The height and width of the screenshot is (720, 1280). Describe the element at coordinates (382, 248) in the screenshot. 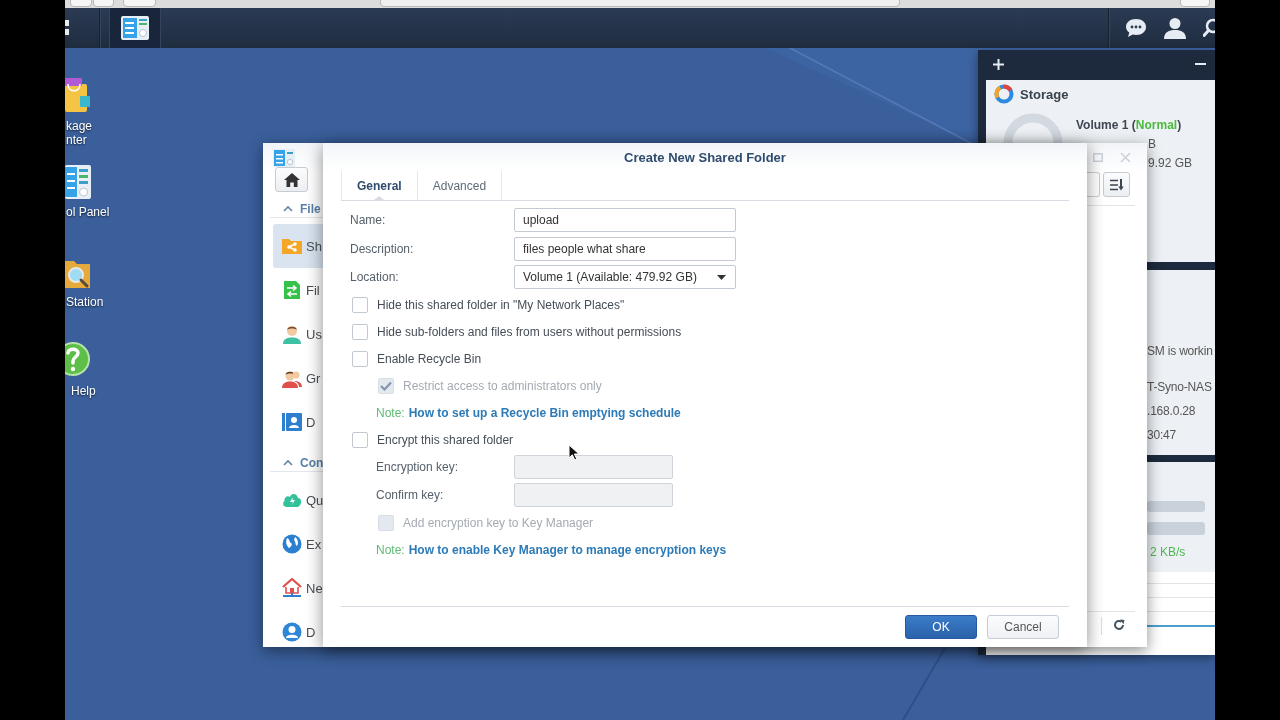

I see `field-label: Description:` at that location.